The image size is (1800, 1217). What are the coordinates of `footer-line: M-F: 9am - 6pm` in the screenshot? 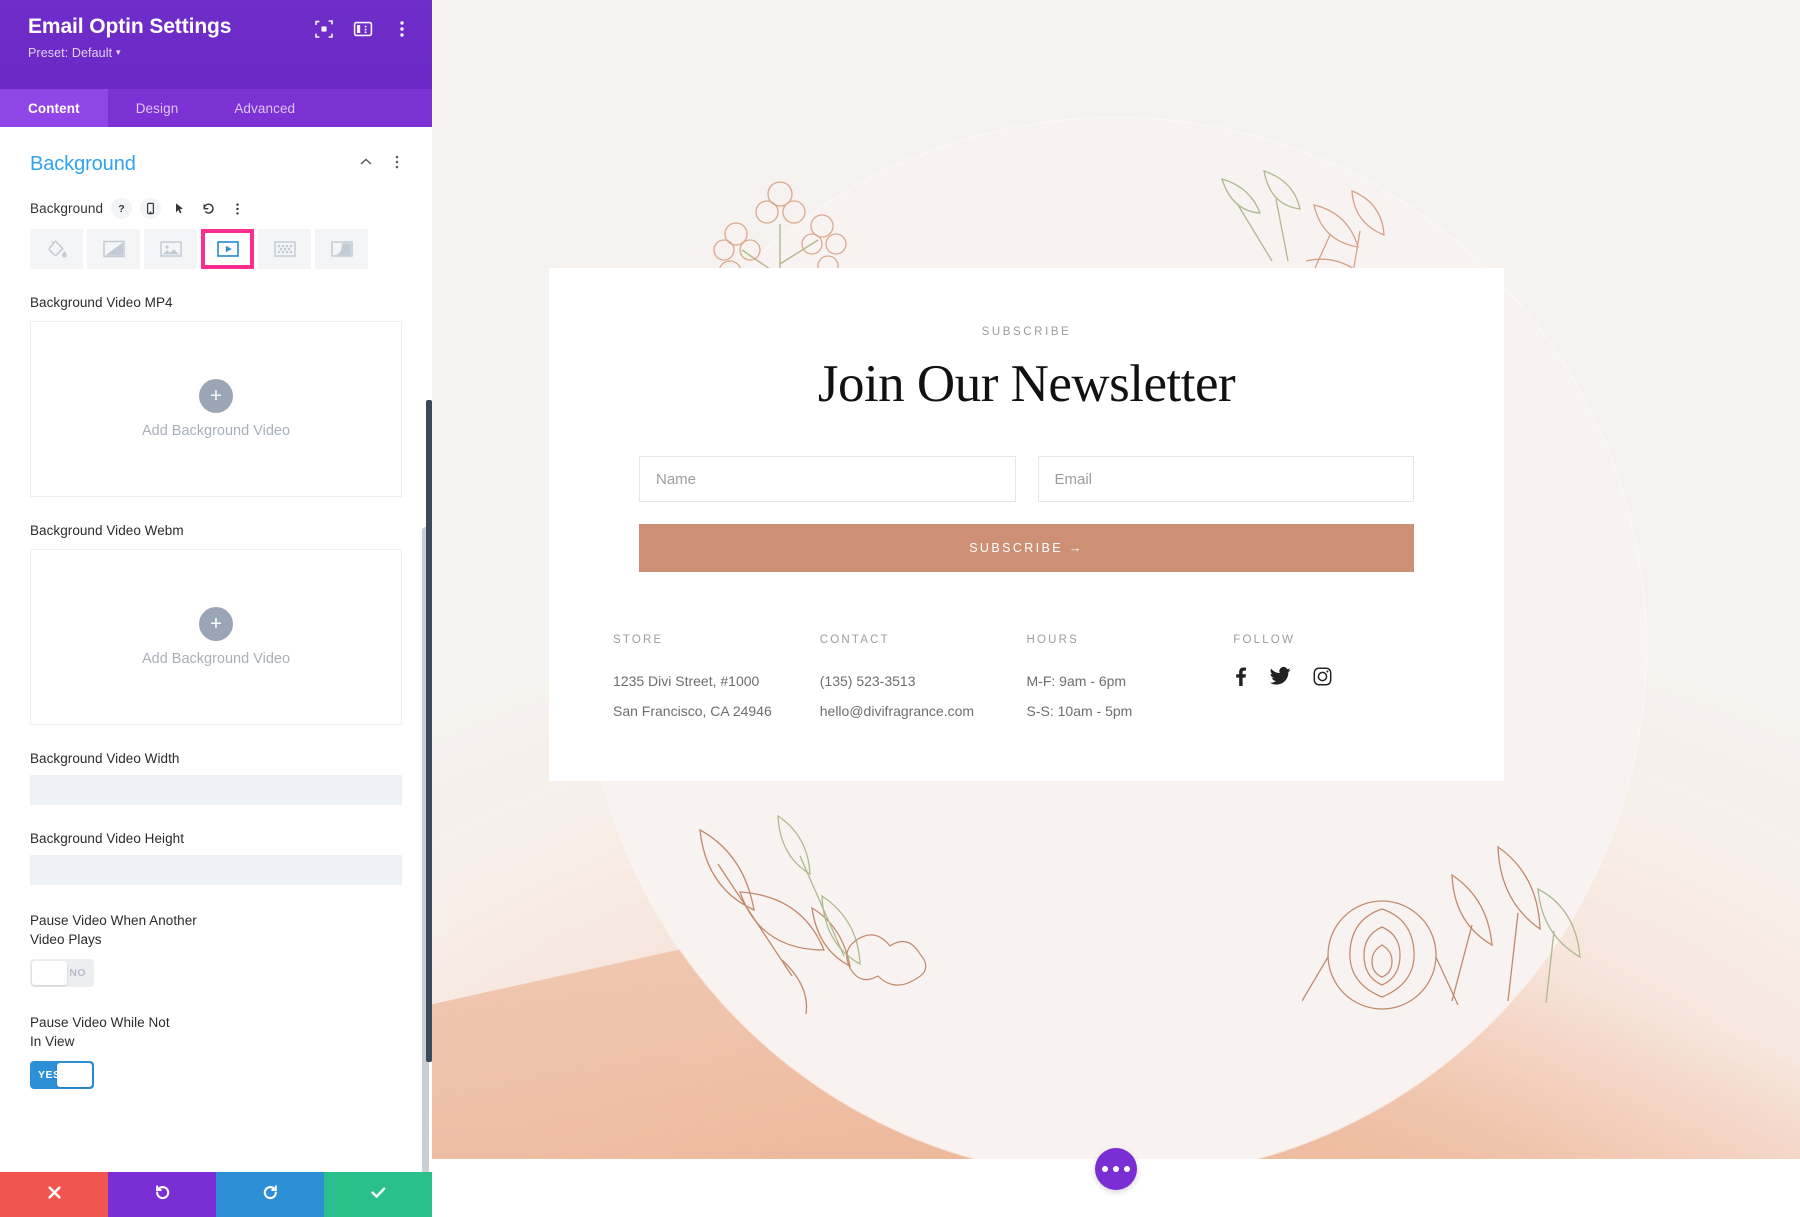 It's located at (1076, 681).